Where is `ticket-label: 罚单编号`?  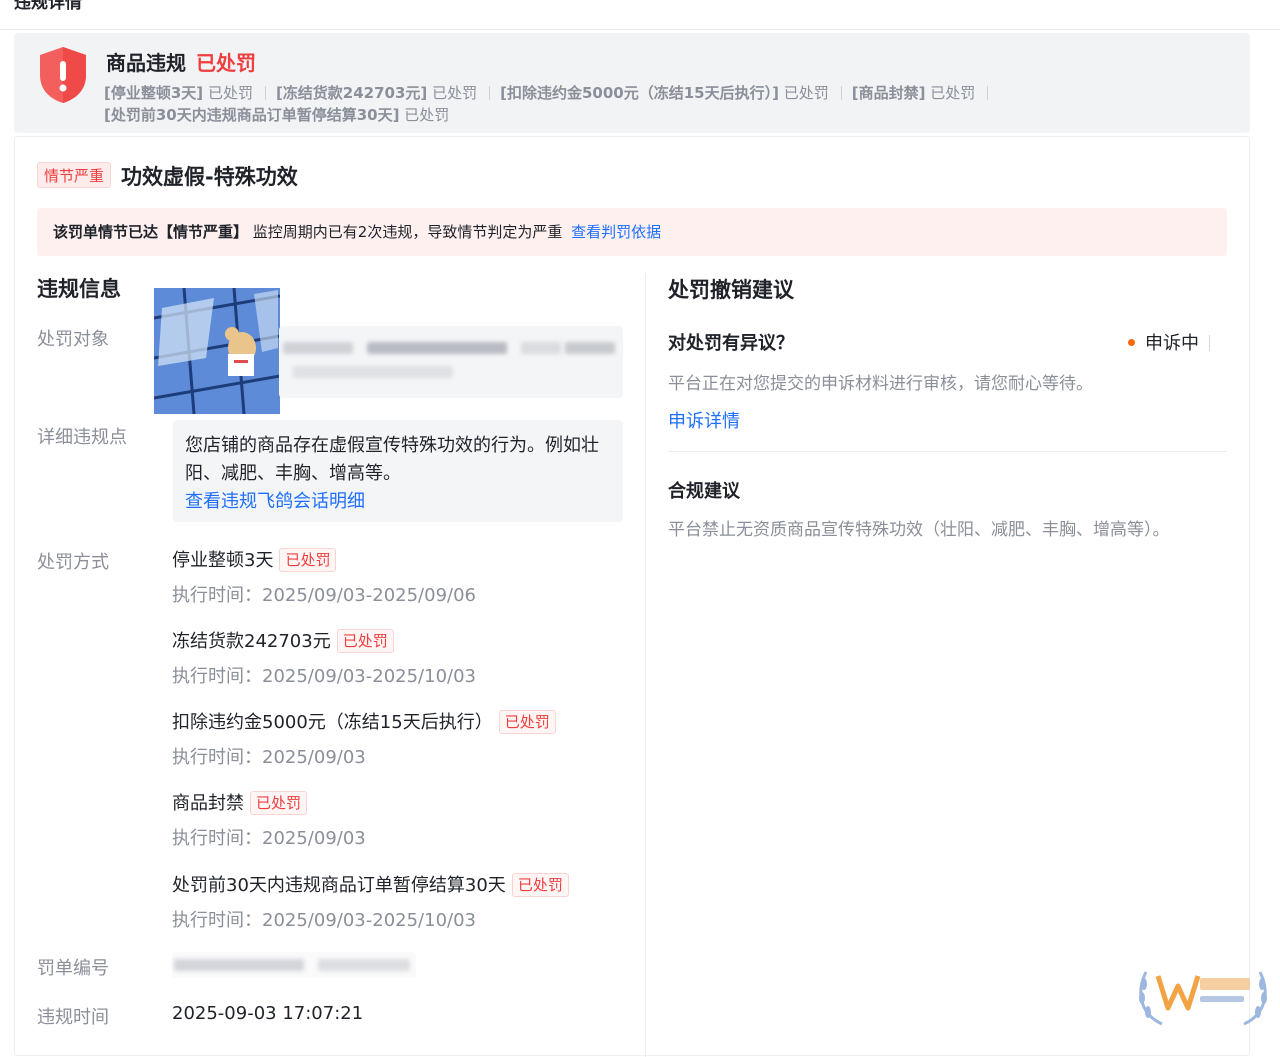
ticket-label: 罚单编号 is located at coordinates (73, 968).